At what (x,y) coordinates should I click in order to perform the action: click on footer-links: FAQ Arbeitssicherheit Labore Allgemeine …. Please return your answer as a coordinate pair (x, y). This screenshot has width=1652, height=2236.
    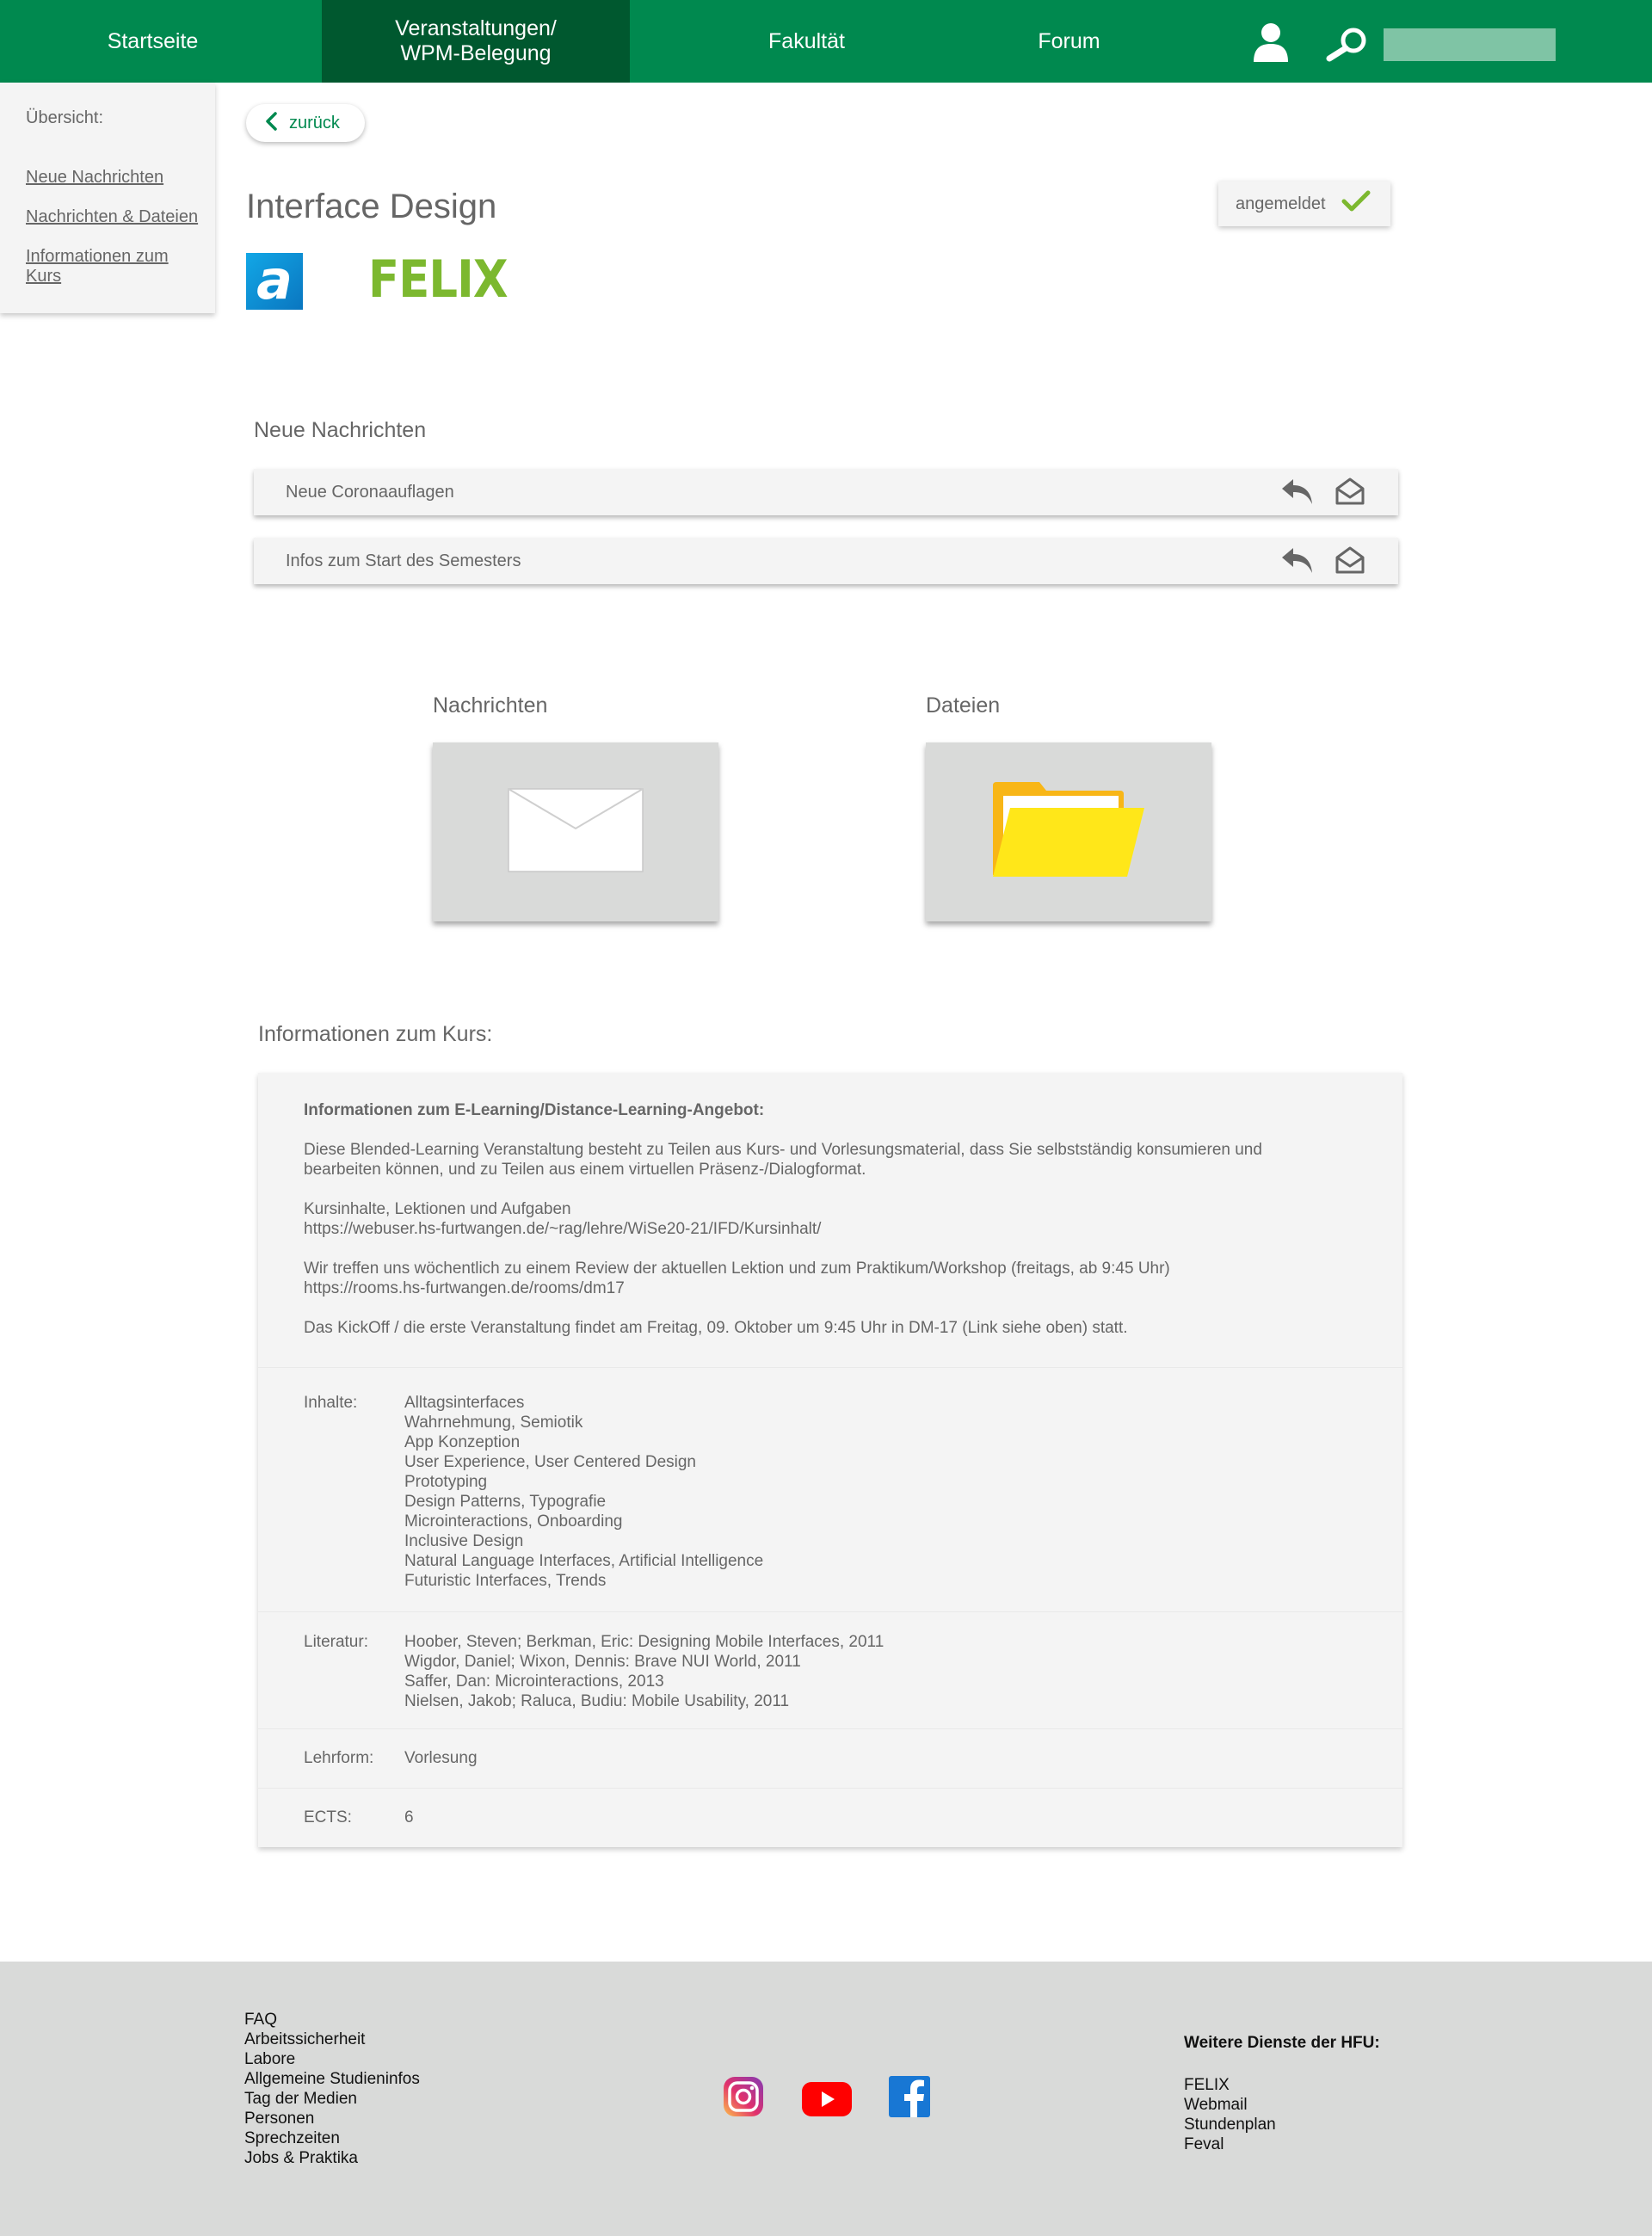
    Looking at the image, I should click on (332, 2089).